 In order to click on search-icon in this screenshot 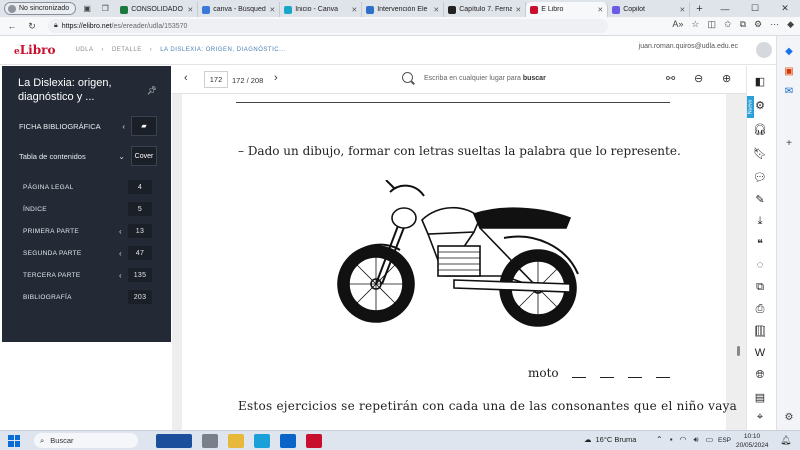, I will do `click(407, 77)`.